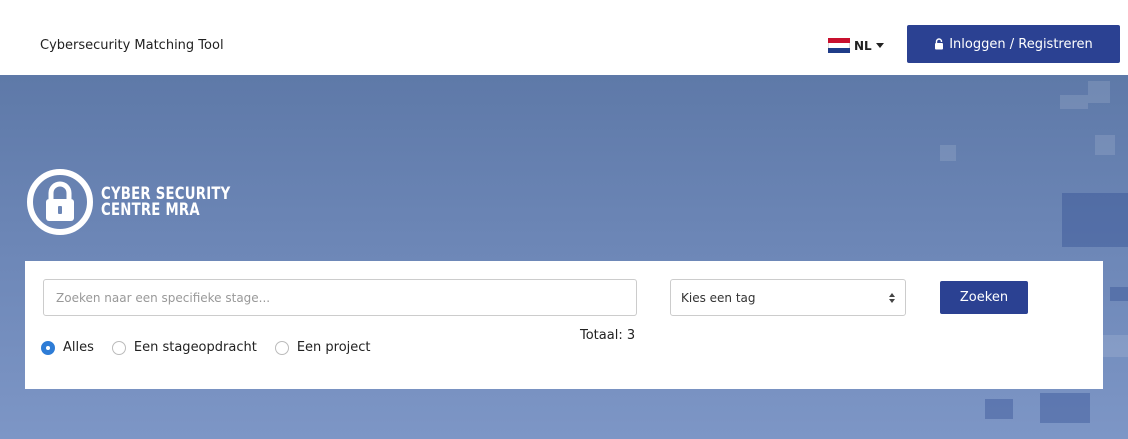 The height and width of the screenshot is (439, 1128). What do you see at coordinates (718, 297) in the screenshot?
I see `tag-select-value: Kies een tag` at bounding box center [718, 297].